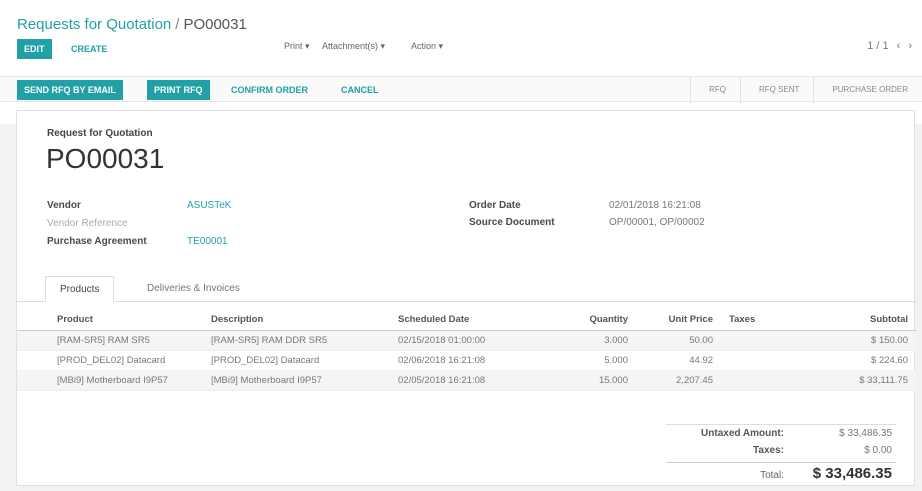 The height and width of the screenshot is (491, 922). What do you see at coordinates (296, 380) in the screenshot?
I see `cell-description: [MBi9] Motherboard I9P57` at bounding box center [296, 380].